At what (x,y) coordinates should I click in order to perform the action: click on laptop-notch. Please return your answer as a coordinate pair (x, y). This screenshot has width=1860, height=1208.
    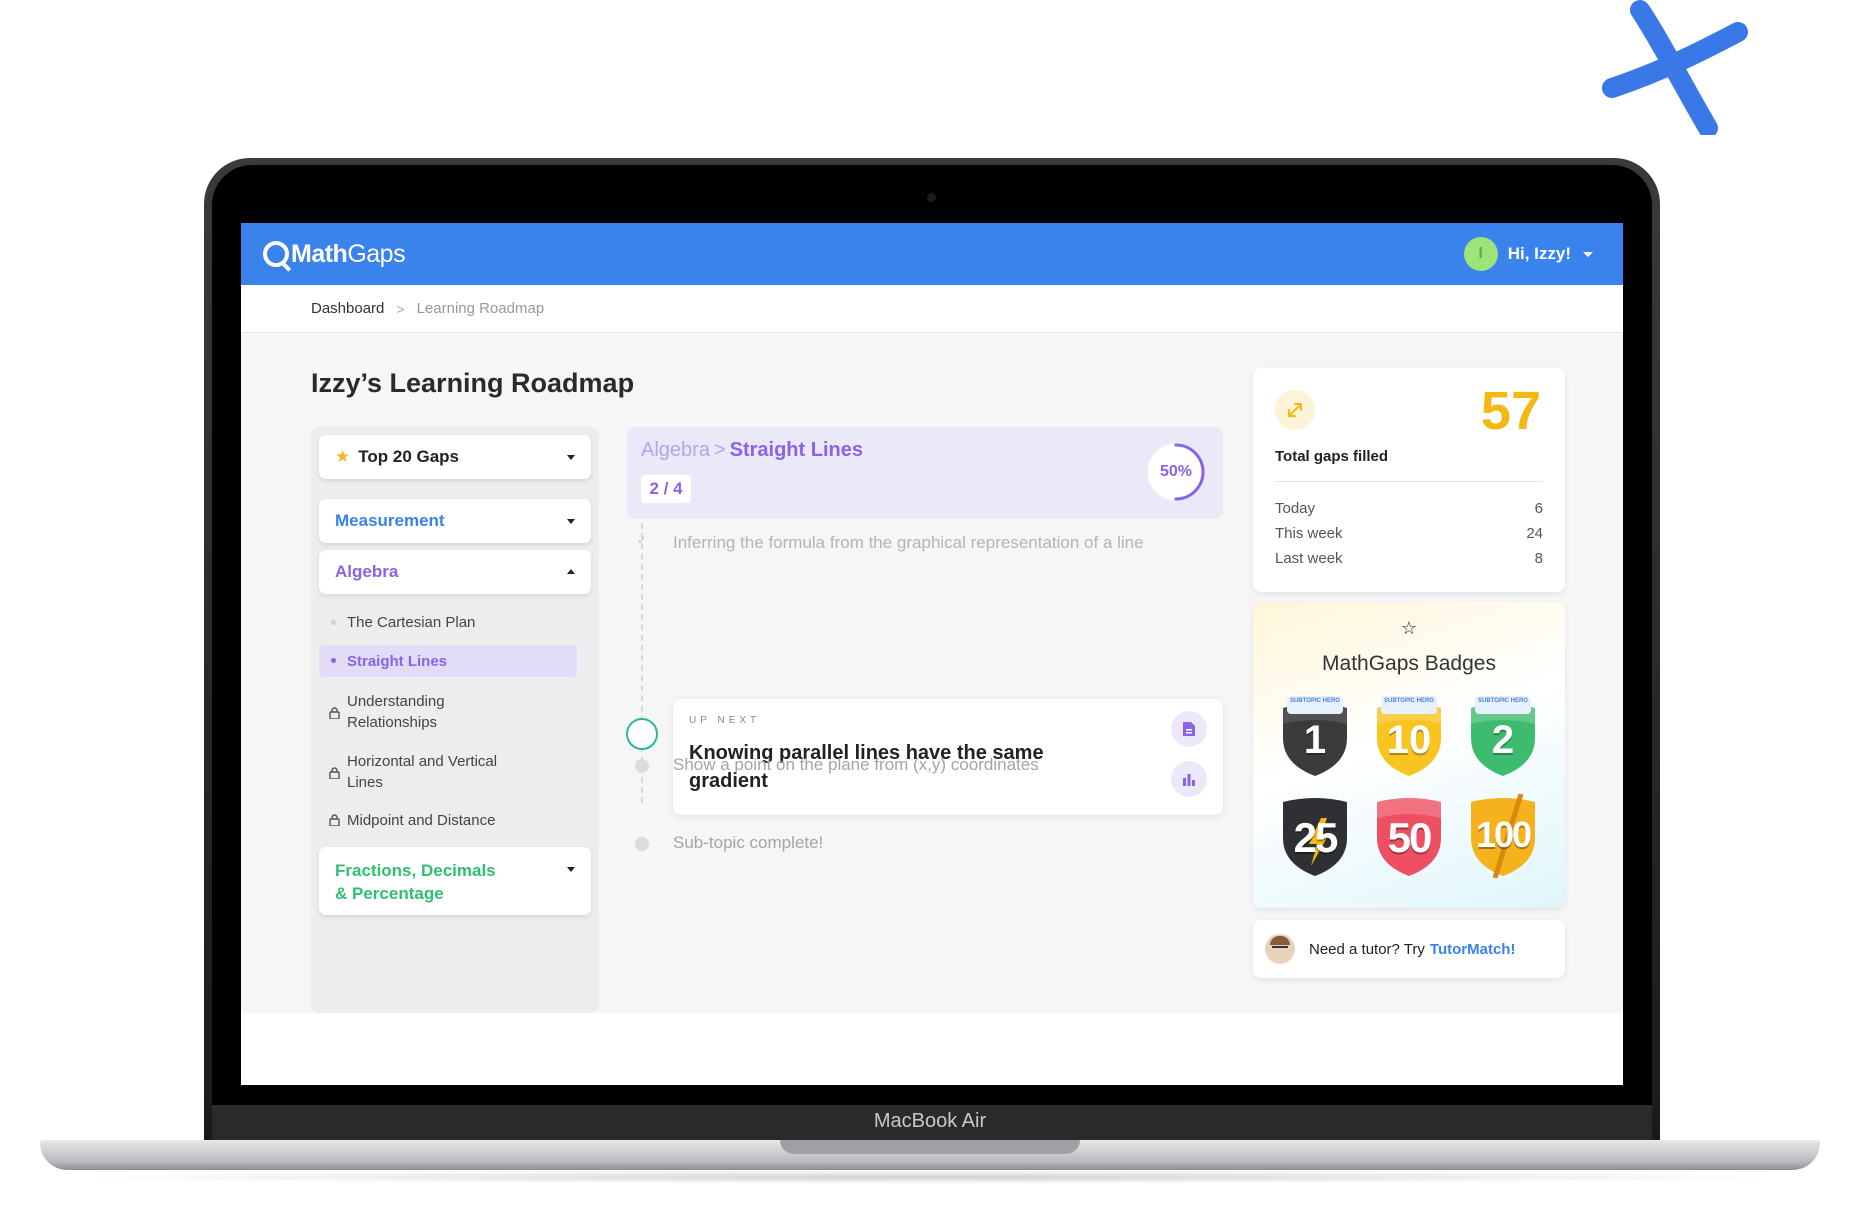
    Looking at the image, I should click on (930, 1147).